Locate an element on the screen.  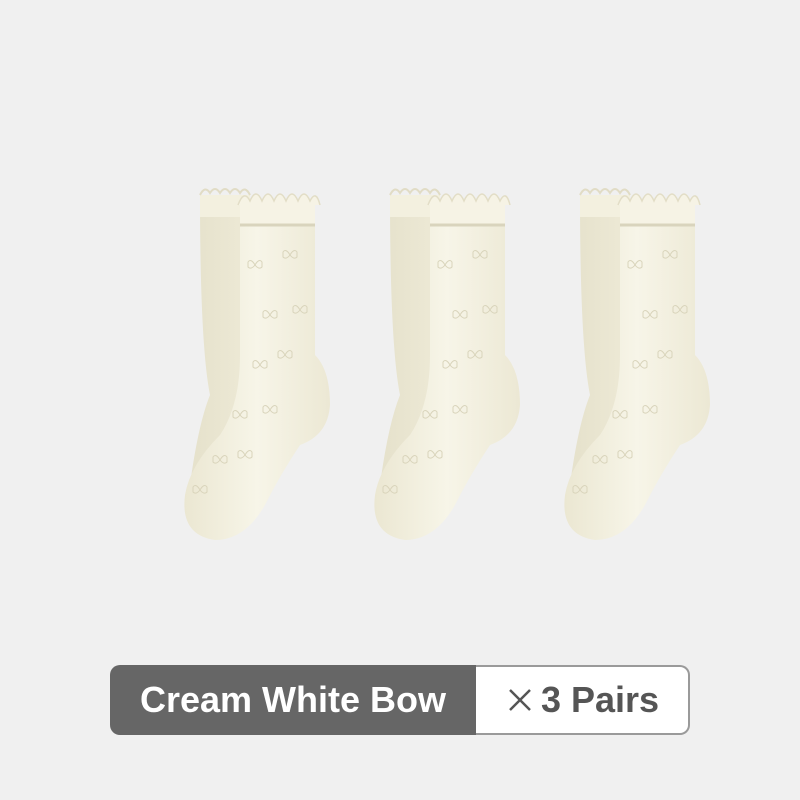
variant-label-pill: Cream White Bow 3 Pairs is located at coordinates (400, 700).